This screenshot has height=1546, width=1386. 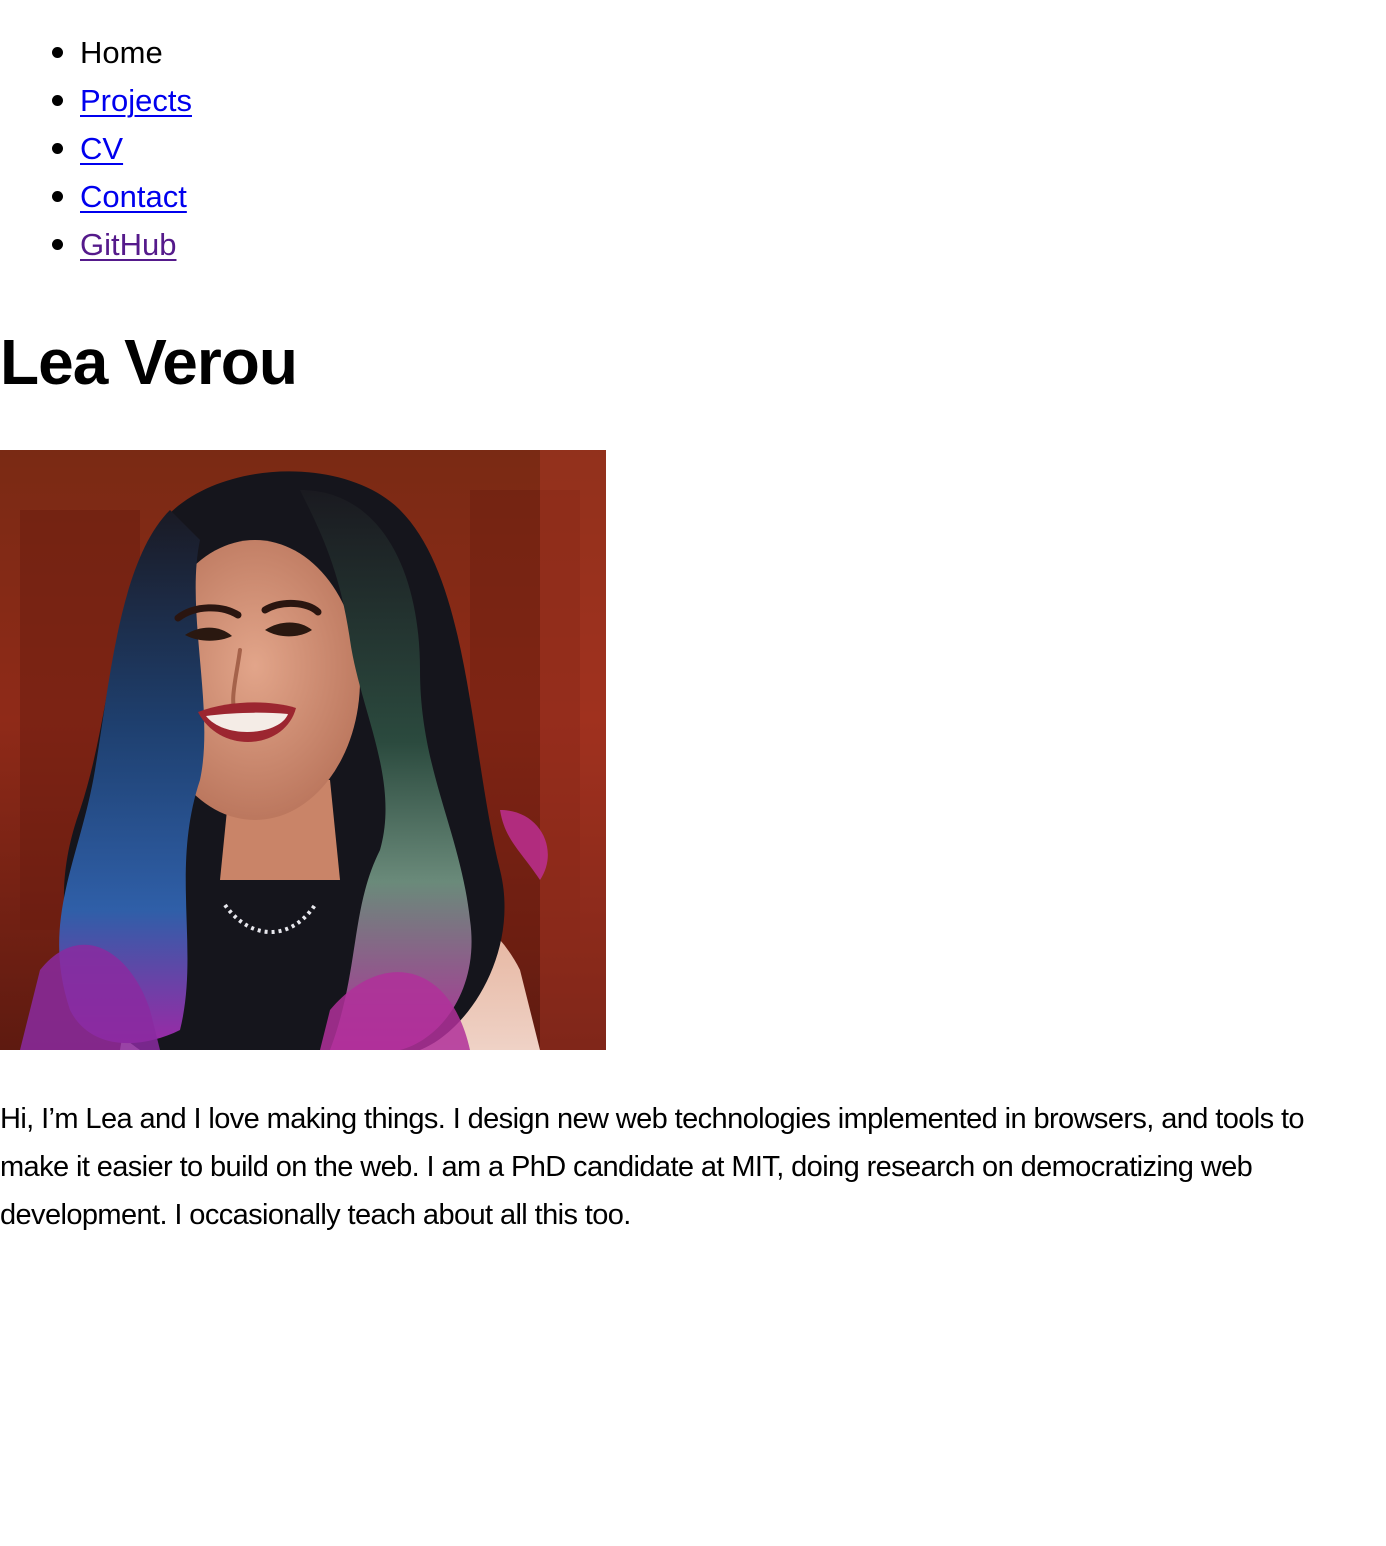 I want to click on nav-item-github: GitHub, so click(x=96, y=245).